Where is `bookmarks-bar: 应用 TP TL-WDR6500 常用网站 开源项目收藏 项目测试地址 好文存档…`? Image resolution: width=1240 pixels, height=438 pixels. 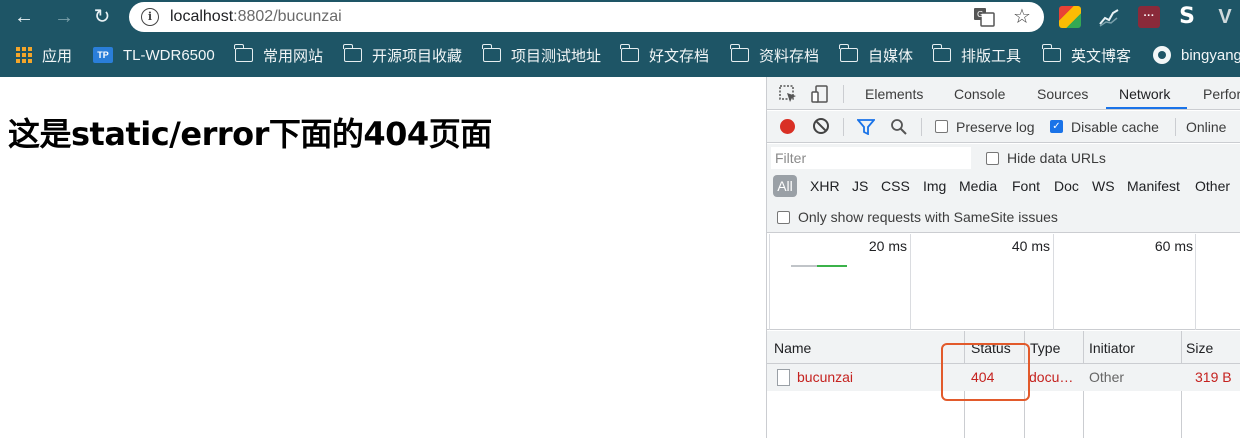
bookmarks-bar: 应用 TP TL-WDR6500 常用网站 开源项目收藏 项目测试地址 好文存档… is located at coordinates (620, 55).